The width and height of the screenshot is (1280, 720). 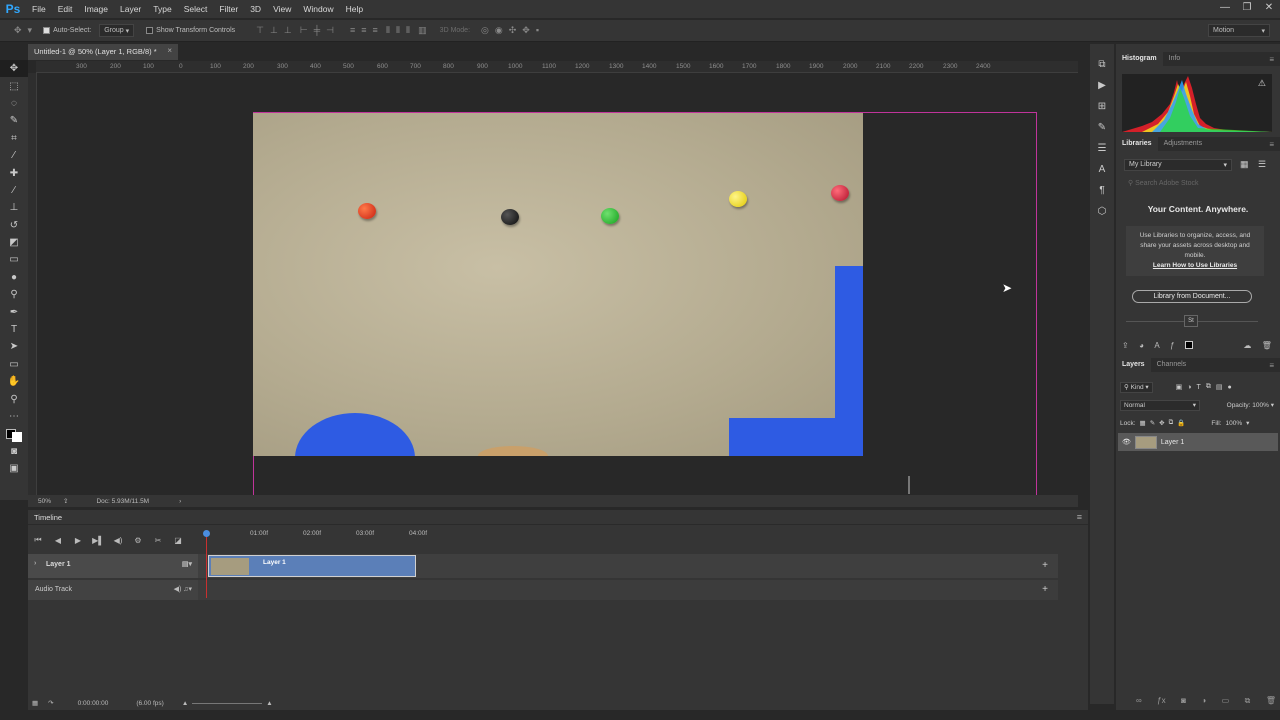 What do you see at coordinates (18, 30) in the screenshot?
I see `move-tool-icon: ✥` at bounding box center [18, 30].